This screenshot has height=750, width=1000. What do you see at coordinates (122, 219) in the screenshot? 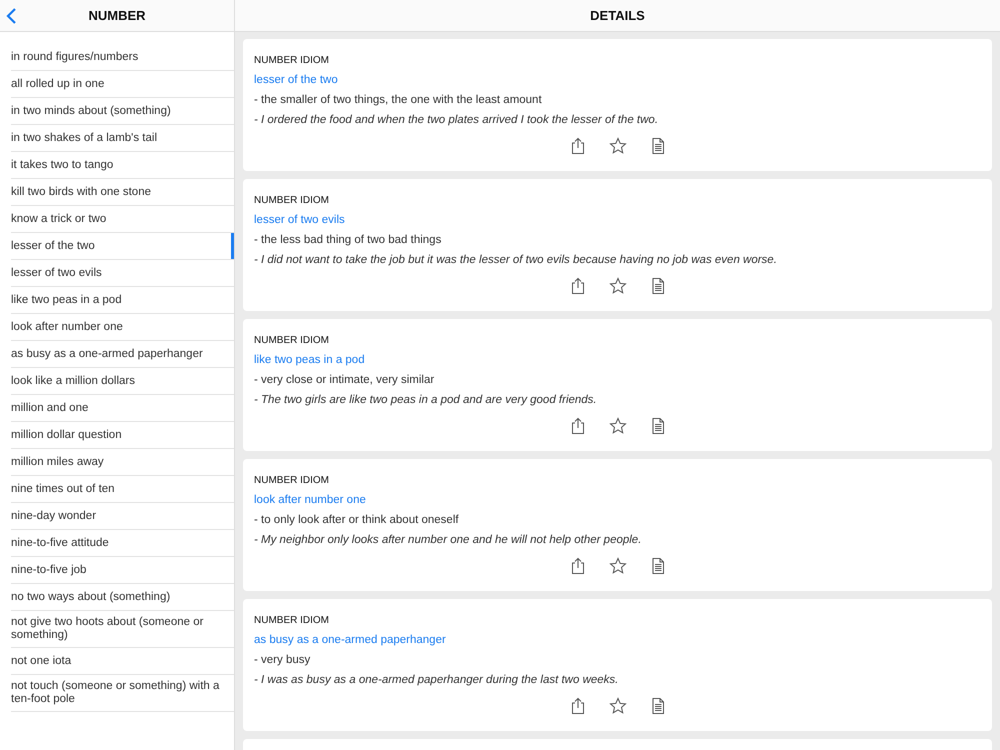
I see `idiom-list-item: know a trick or two` at bounding box center [122, 219].